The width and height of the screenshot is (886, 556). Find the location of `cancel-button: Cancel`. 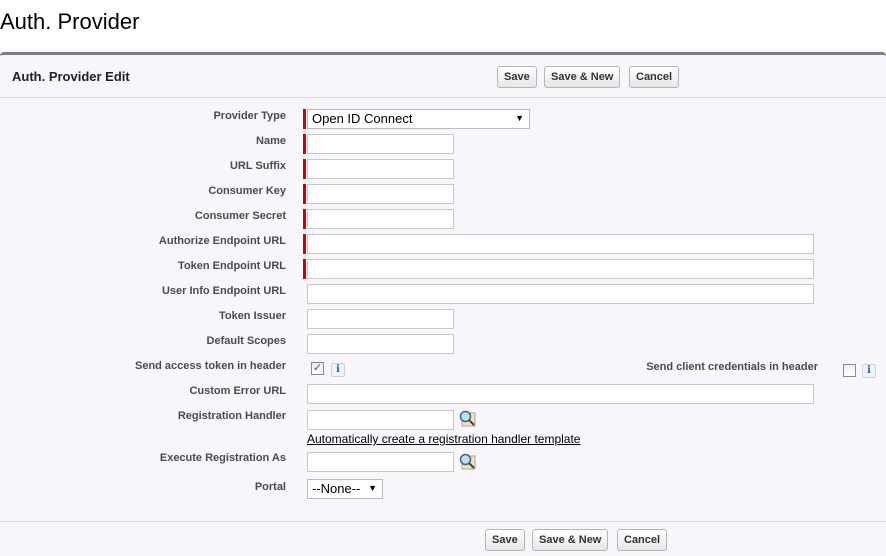

cancel-button: Cancel is located at coordinates (654, 77).